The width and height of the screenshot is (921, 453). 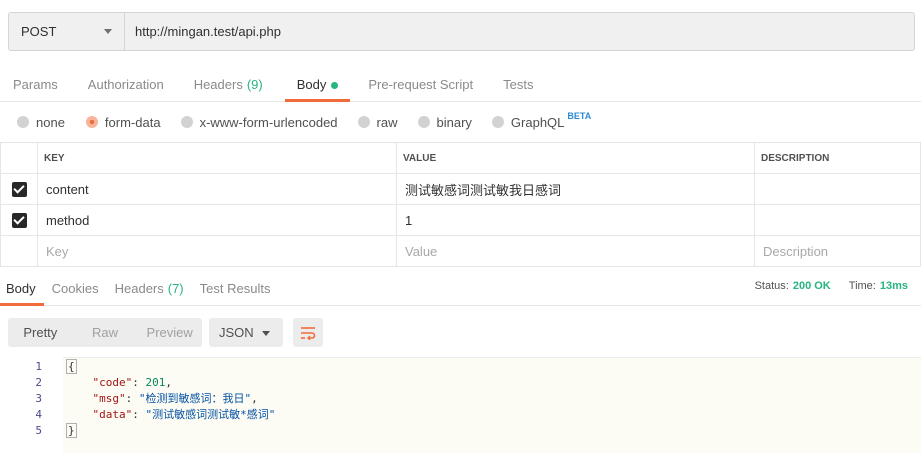 I want to click on tab-authorization: Authorization, so click(x=126, y=85).